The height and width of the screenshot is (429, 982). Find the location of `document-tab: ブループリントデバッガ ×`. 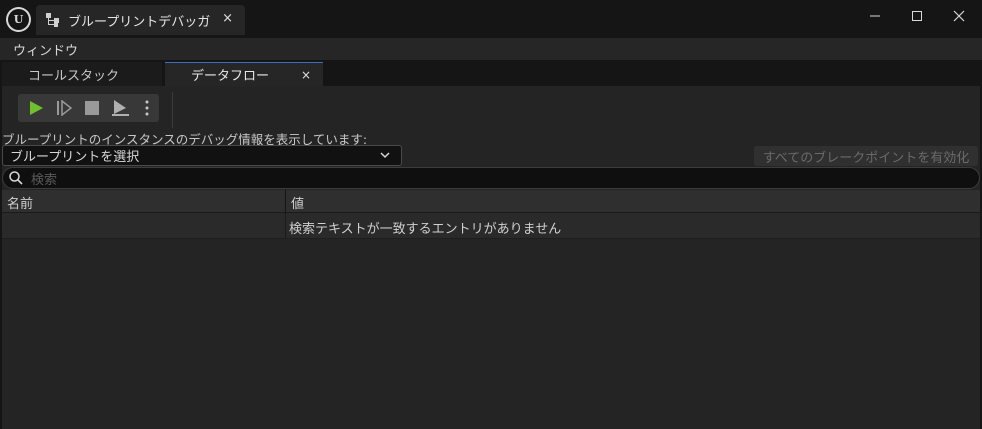

document-tab: ブループリントデバッガ × is located at coordinates (140, 20).